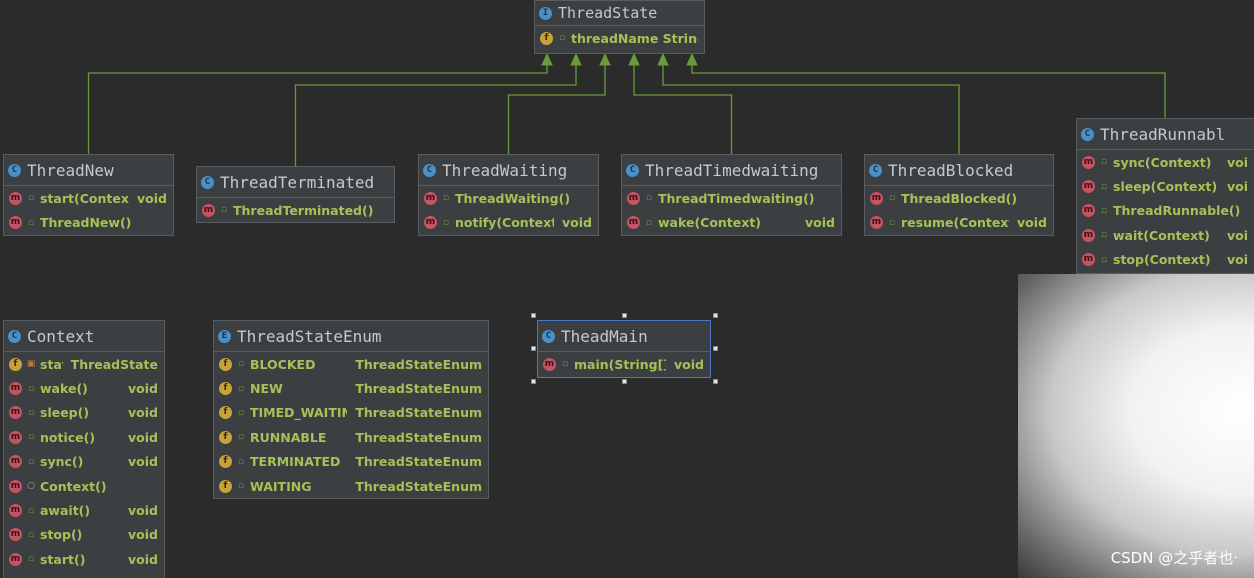 The width and height of the screenshot is (1254, 578). I want to click on method-row: m ▫ notify(Context) void, so click(508, 222).